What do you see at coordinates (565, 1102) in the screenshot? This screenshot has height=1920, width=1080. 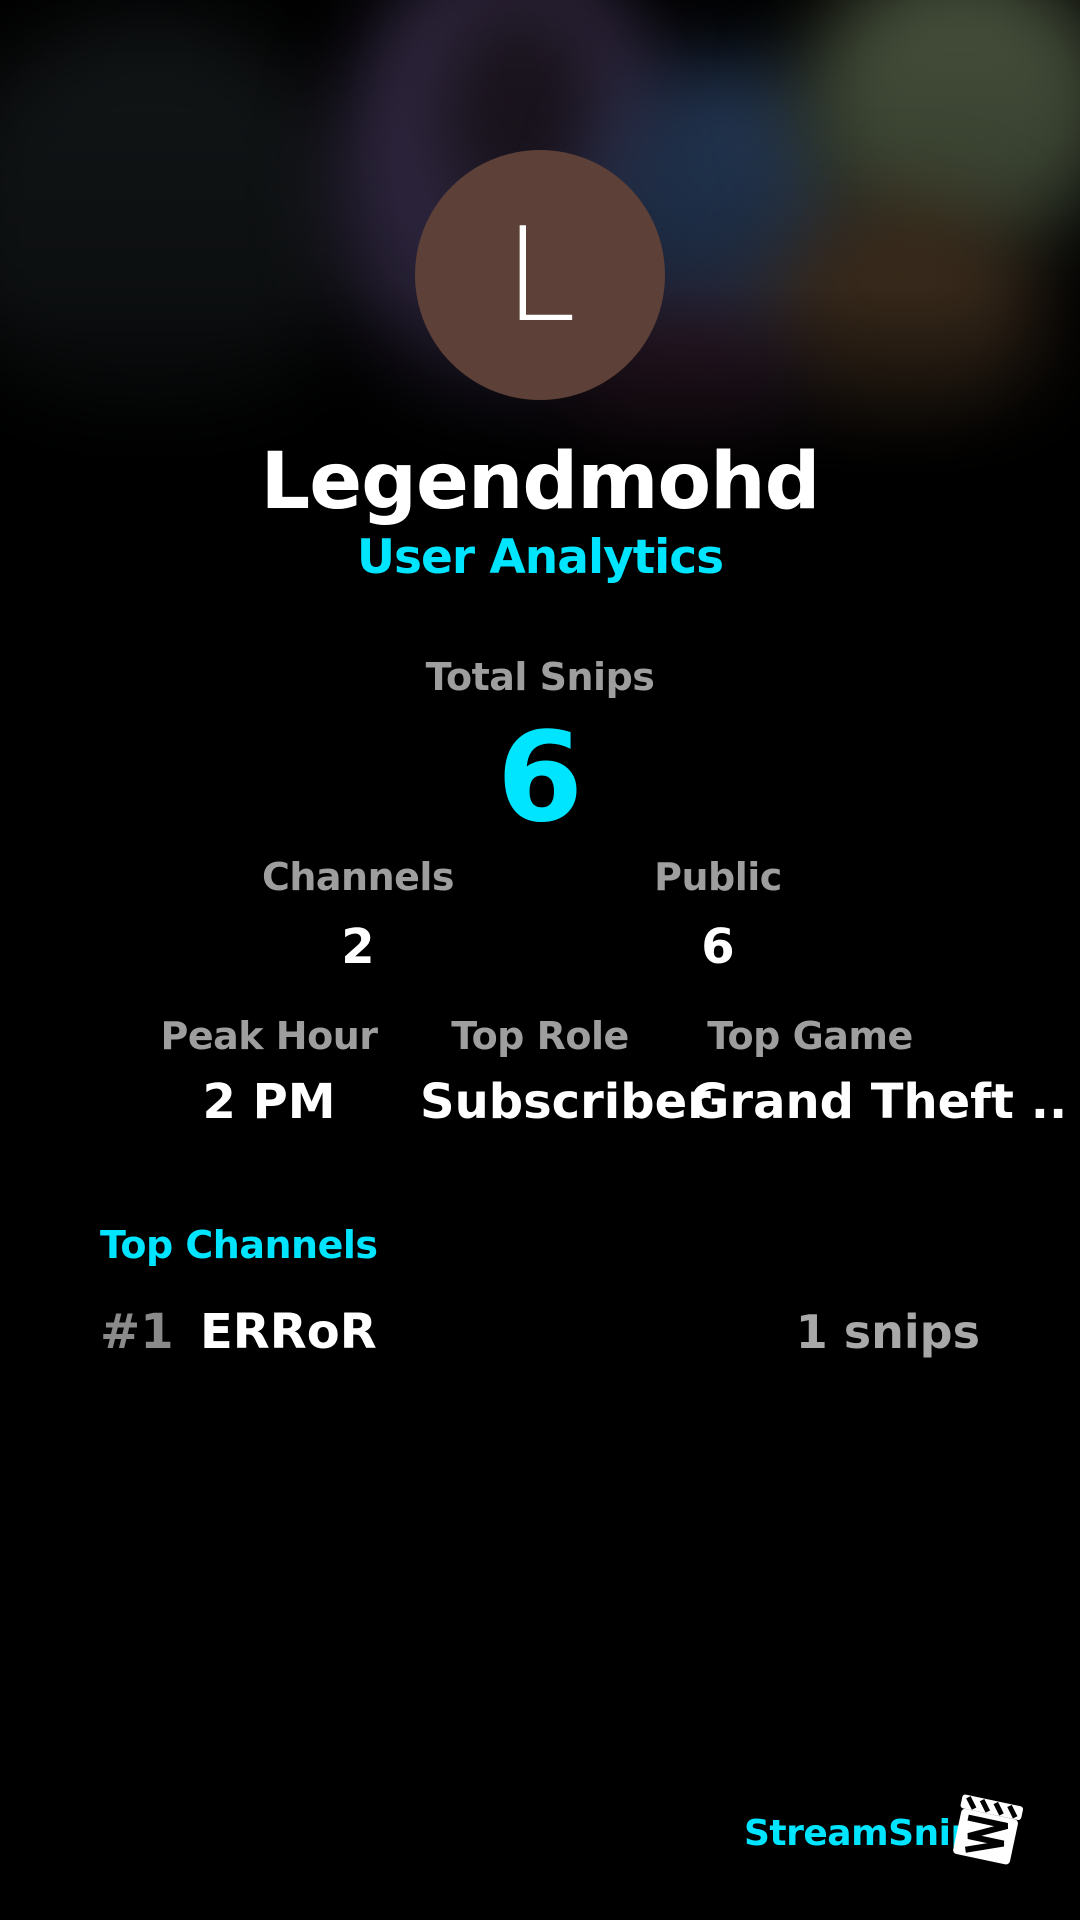 I see `top-role-value: Subscriber` at bounding box center [565, 1102].